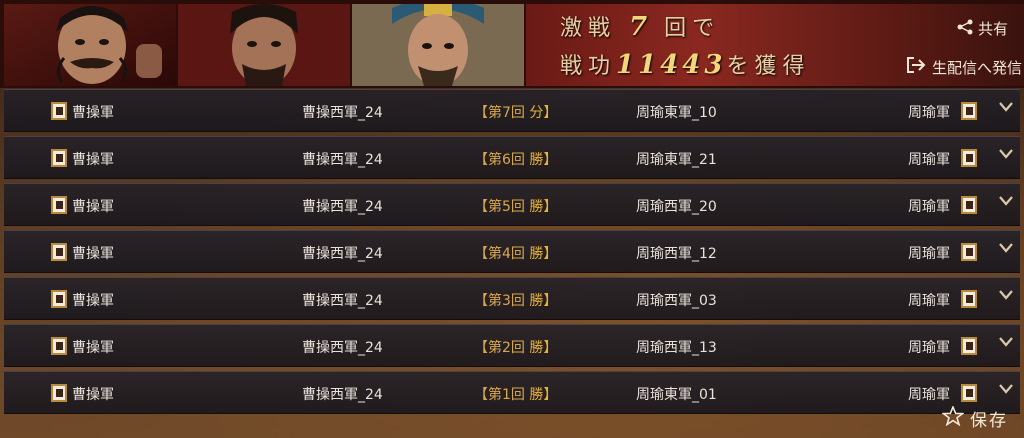 This screenshot has width=1024, height=438. I want to click on round-result: 【第4回 勝】, so click(515, 253).